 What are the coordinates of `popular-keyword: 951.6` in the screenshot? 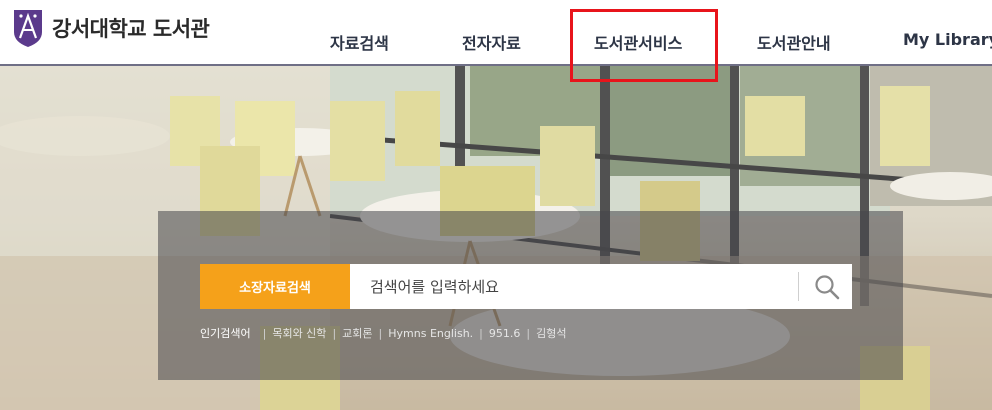 It's located at (505, 333).